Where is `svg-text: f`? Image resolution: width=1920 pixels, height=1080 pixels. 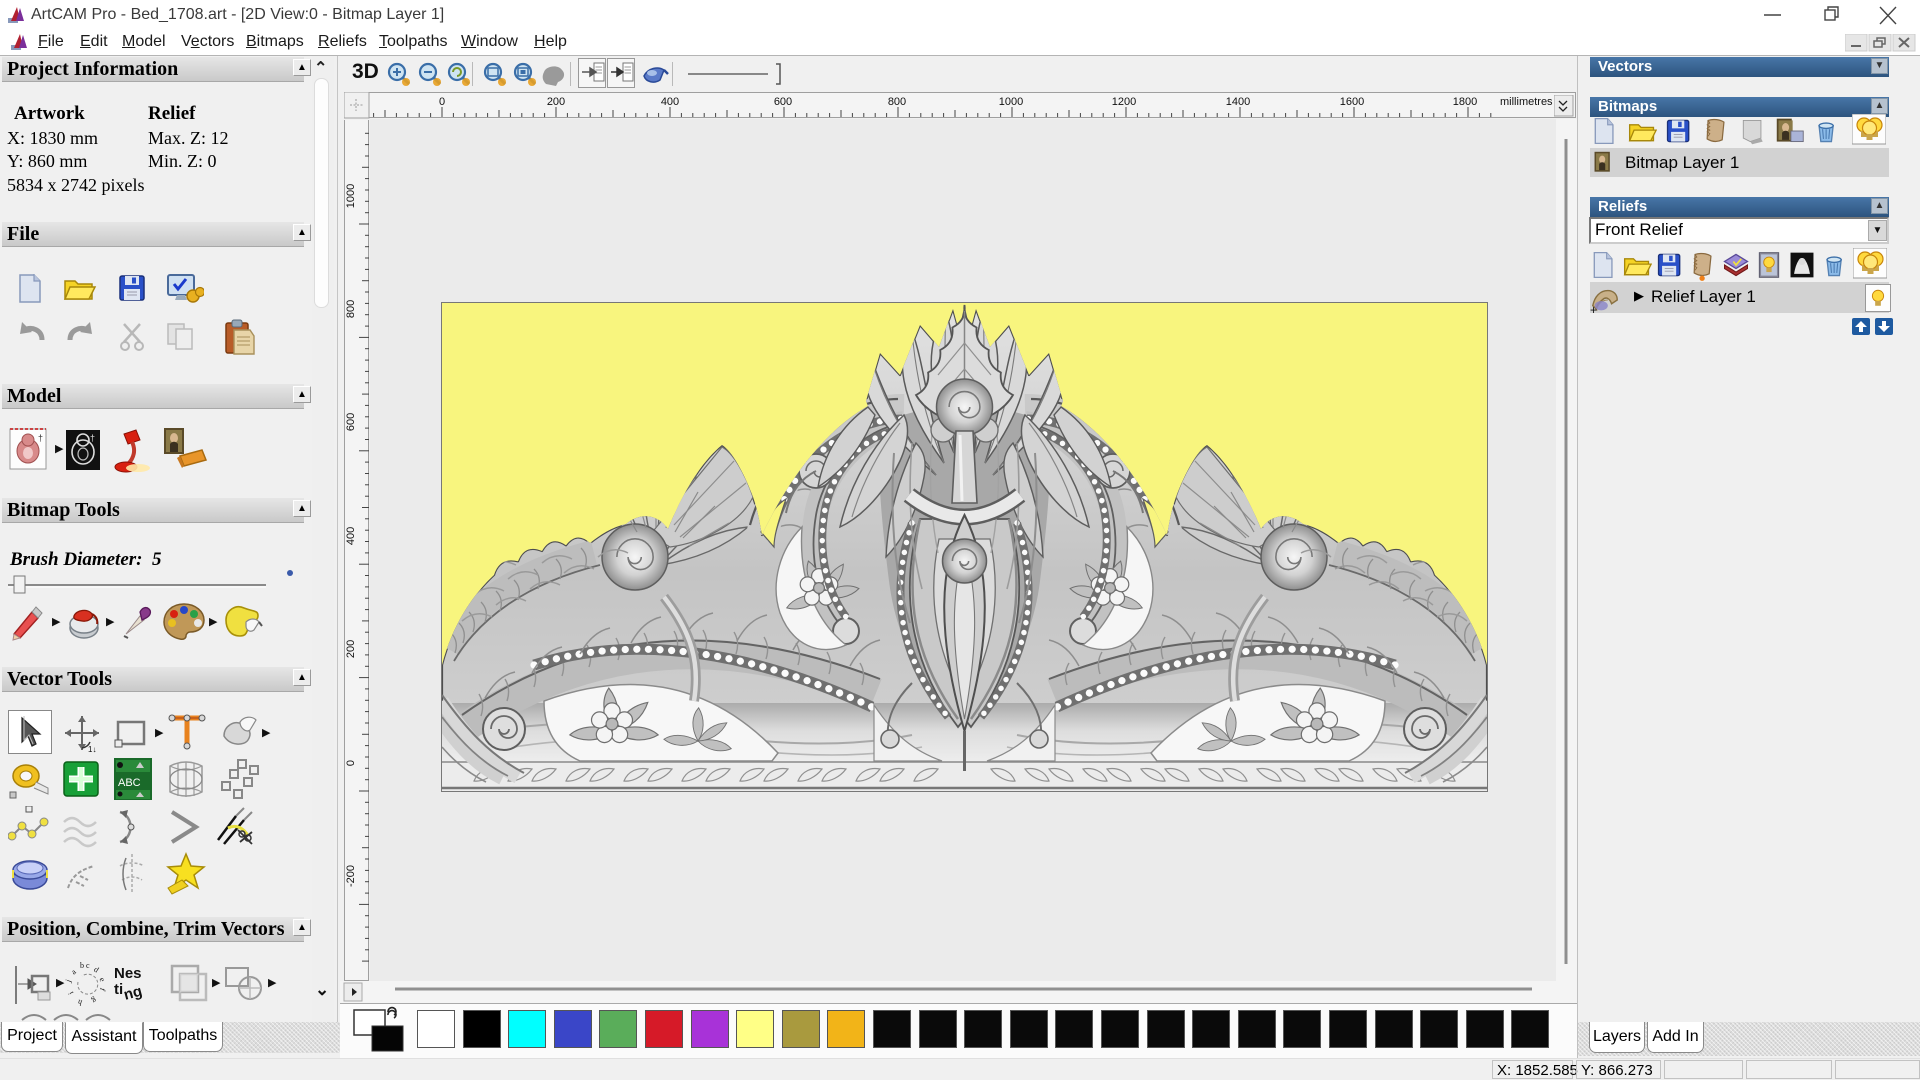 svg-text: f is located at coordinates (102, 990).